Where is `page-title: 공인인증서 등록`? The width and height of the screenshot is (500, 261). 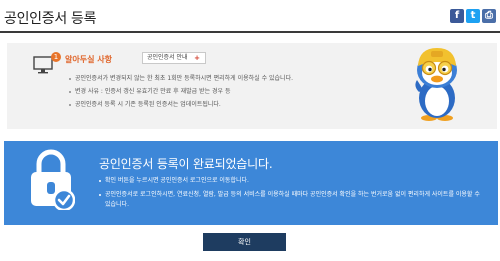 page-title: 공인인증서 등록 is located at coordinates (50, 19).